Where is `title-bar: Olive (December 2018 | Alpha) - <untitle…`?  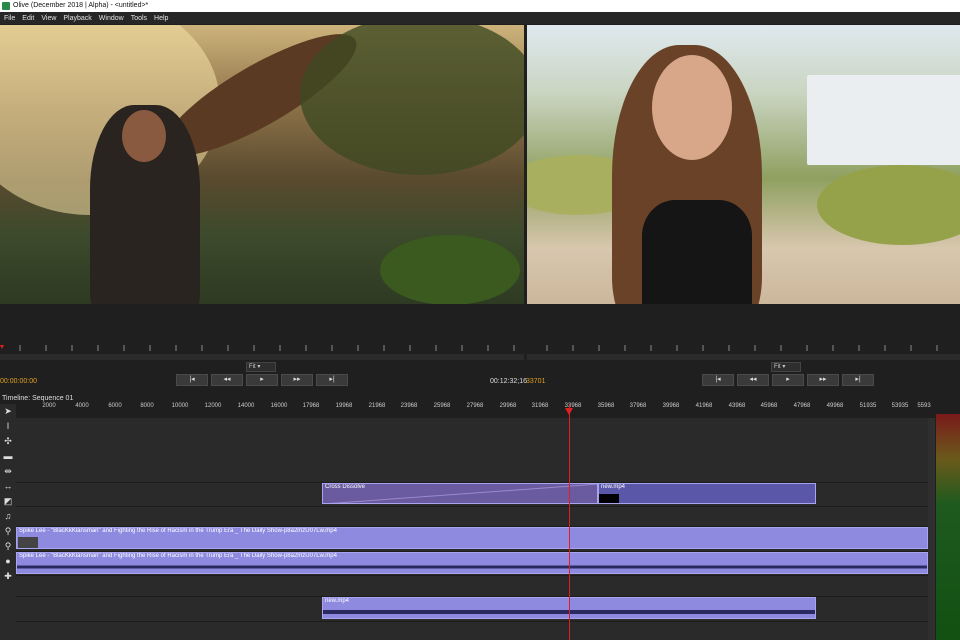 title-bar: Olive (December 2018 | Alpha) - <untitle… is located at coordinates (480, 6).